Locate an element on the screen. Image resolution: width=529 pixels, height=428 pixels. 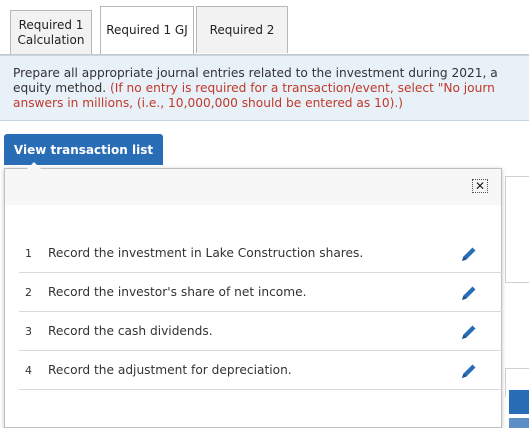
tab-required-1-calculation: Required 1 Calculation is located at coordinates (51, 32).